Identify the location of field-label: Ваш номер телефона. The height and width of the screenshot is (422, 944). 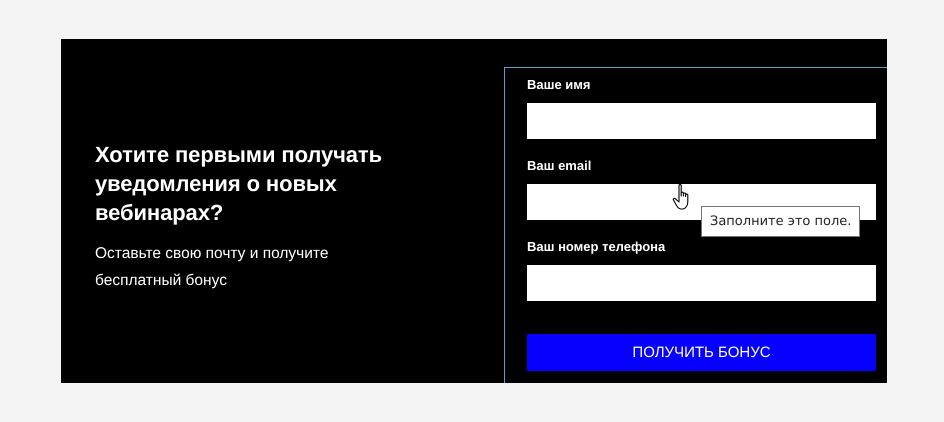
(596, 247).